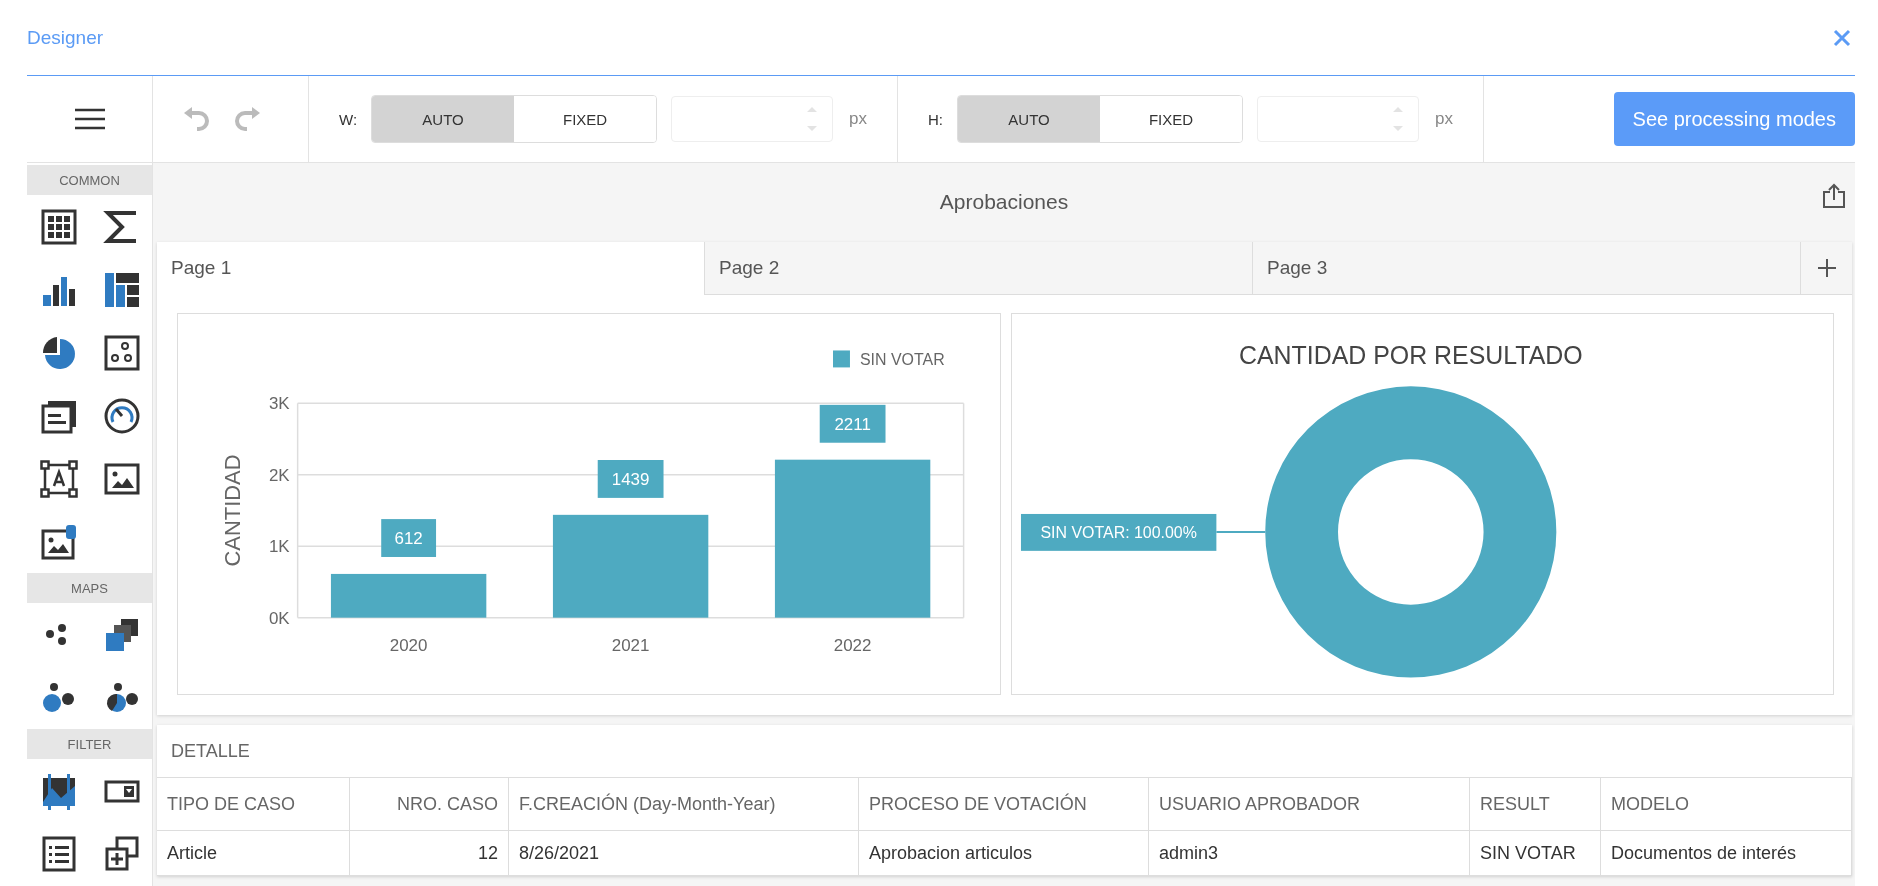 This screenshot has width=1878, height=886. What do you see at coordinates (121, 352) in the screenshot?
I see `dots-box-icon` at bounding box center [121, 352].